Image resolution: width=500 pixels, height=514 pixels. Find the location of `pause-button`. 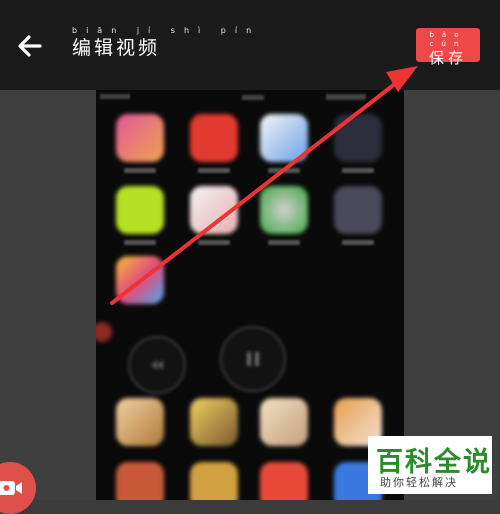

pause-button is located at coordinates (253, 359).